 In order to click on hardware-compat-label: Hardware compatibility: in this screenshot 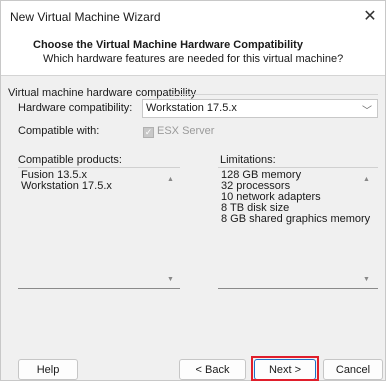, I will do `click(75, 108)`.